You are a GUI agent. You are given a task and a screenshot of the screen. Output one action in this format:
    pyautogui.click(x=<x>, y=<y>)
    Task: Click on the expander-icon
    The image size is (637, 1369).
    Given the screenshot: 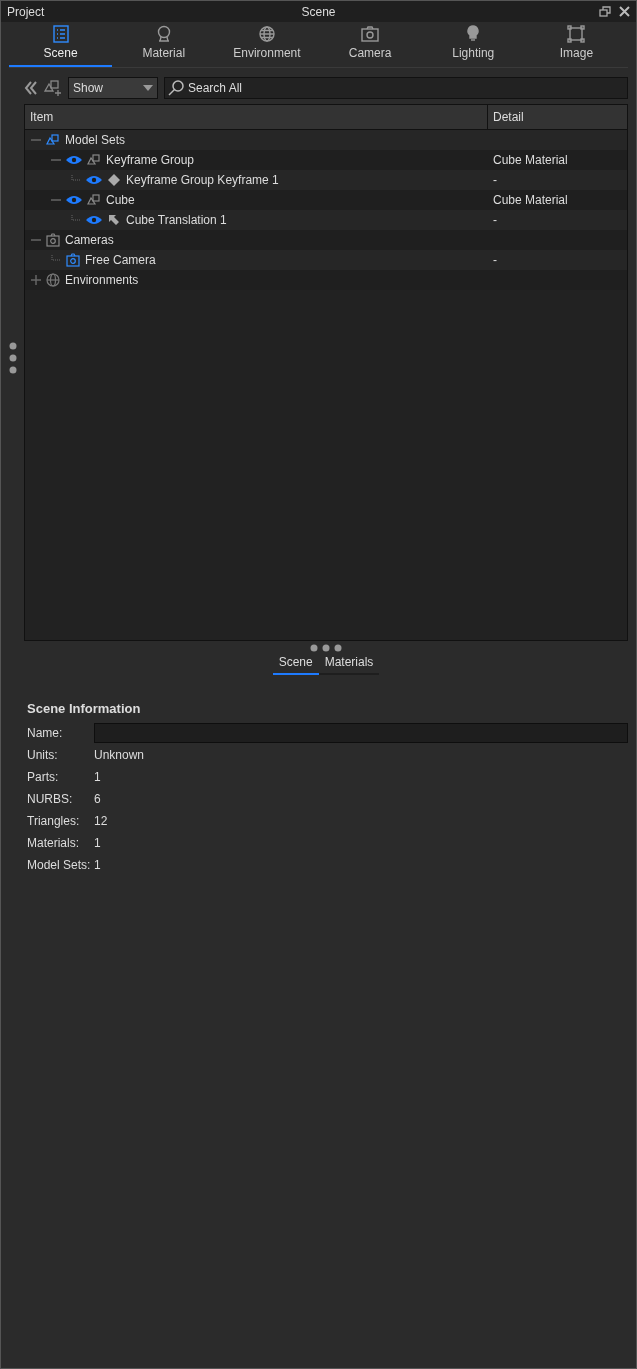 What is the action you would take?
    pyautogui.click(x=36, y=280)
    